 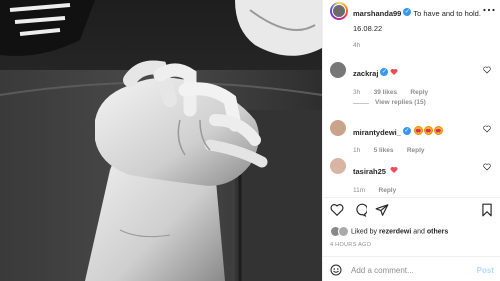 What do you see at coordinates (361, 103) in the screenshot?
I see `view-replies-line` at bounding box center [361, 103].